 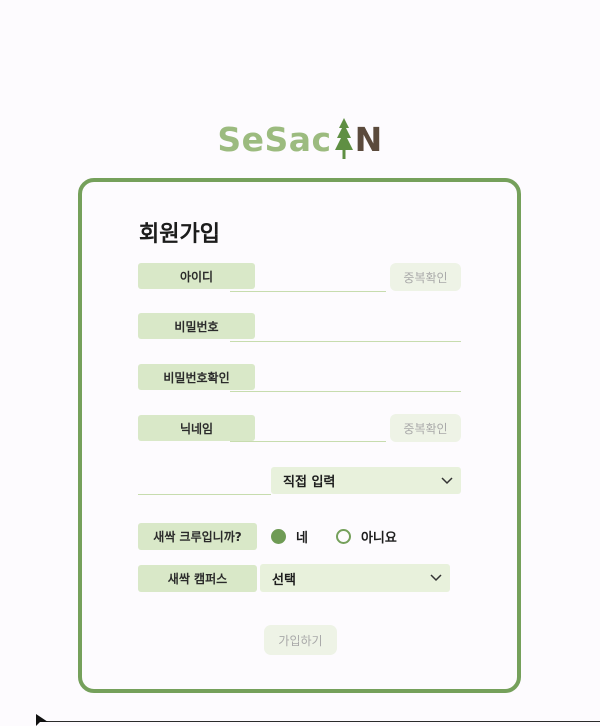 I want to click on nickname-input, so click(x=308, y=429).